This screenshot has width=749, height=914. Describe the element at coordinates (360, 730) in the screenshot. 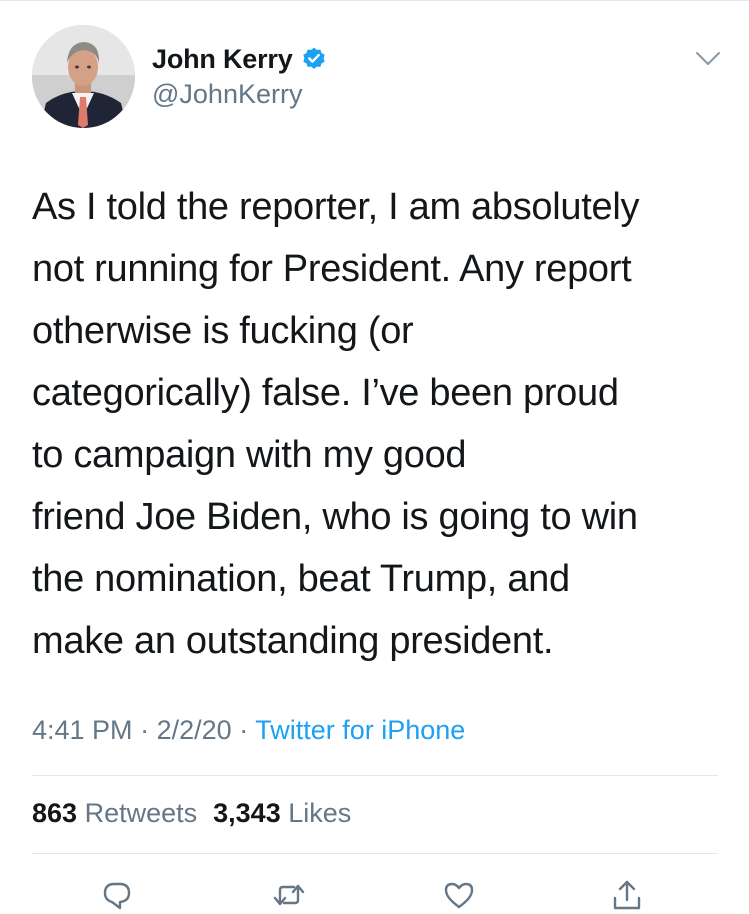

I see `tweet-source-link: Twitter for iPhone` at that location.